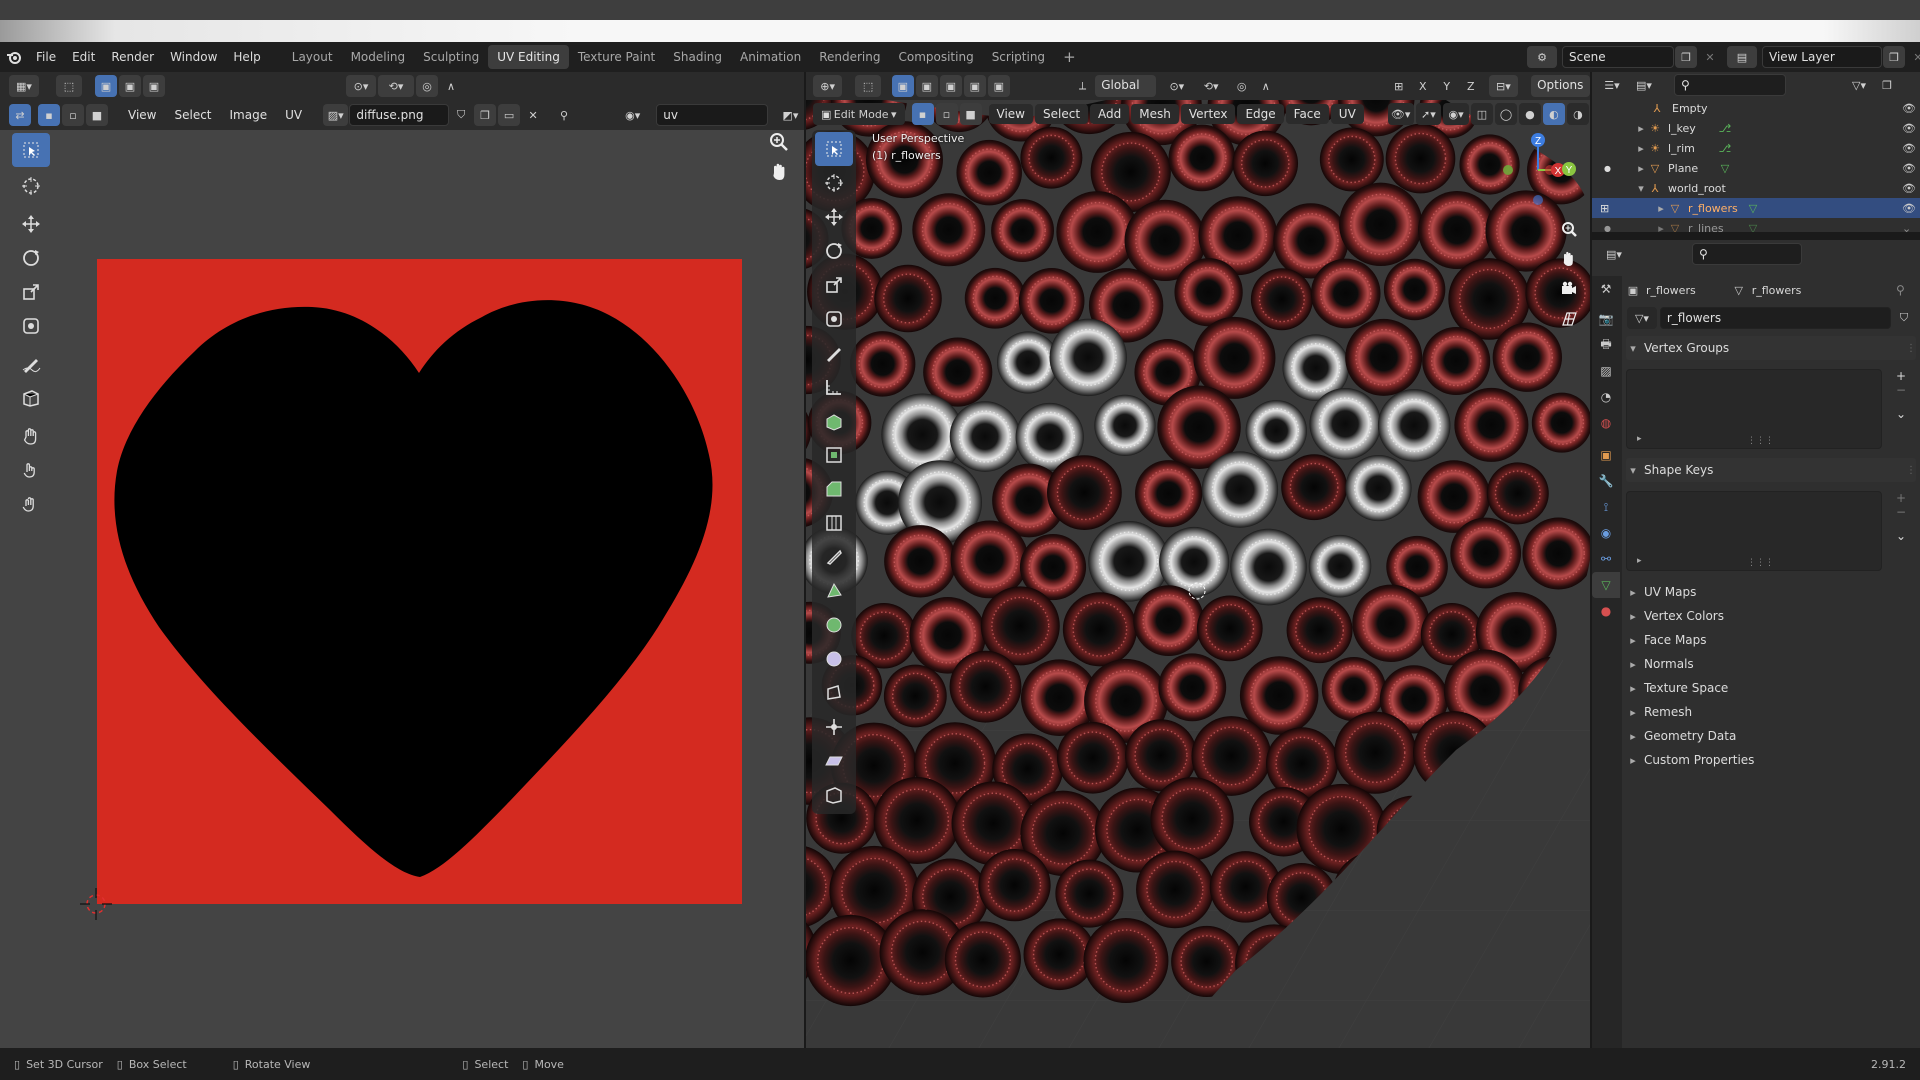 The width and height of the screenshot is (1920, 1080). I want to click on vp-menu-uv: UV, so click(1347, 114).